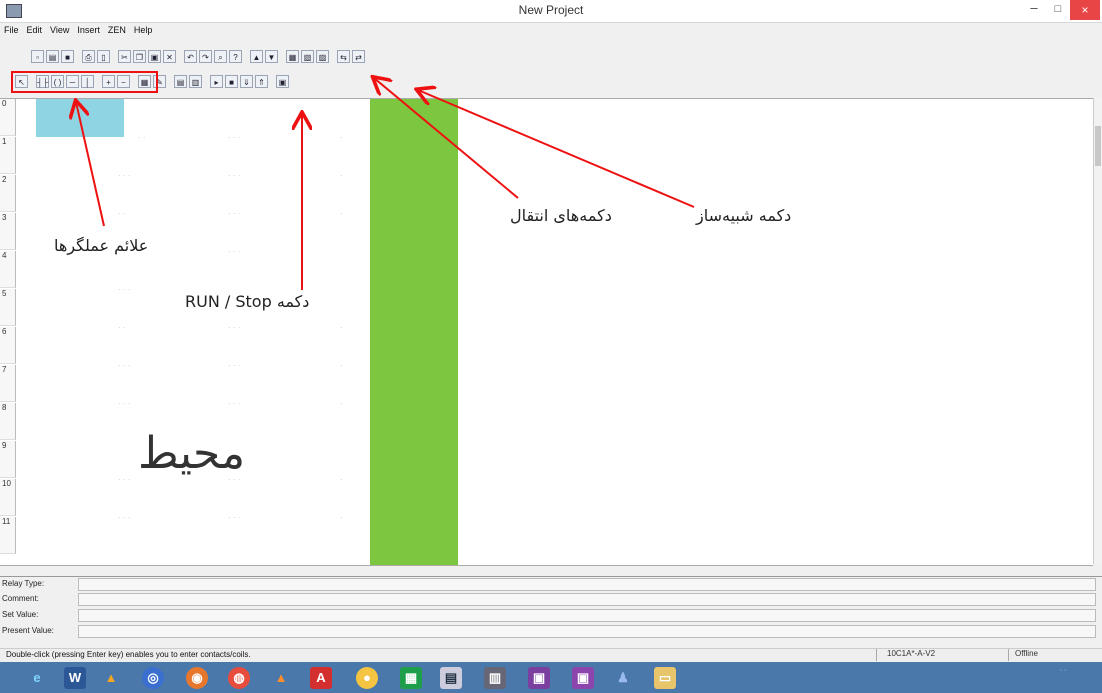 The image size is (1102, 693). I want to click on operators-caption: علائم عملگرها, so click(101, 245).